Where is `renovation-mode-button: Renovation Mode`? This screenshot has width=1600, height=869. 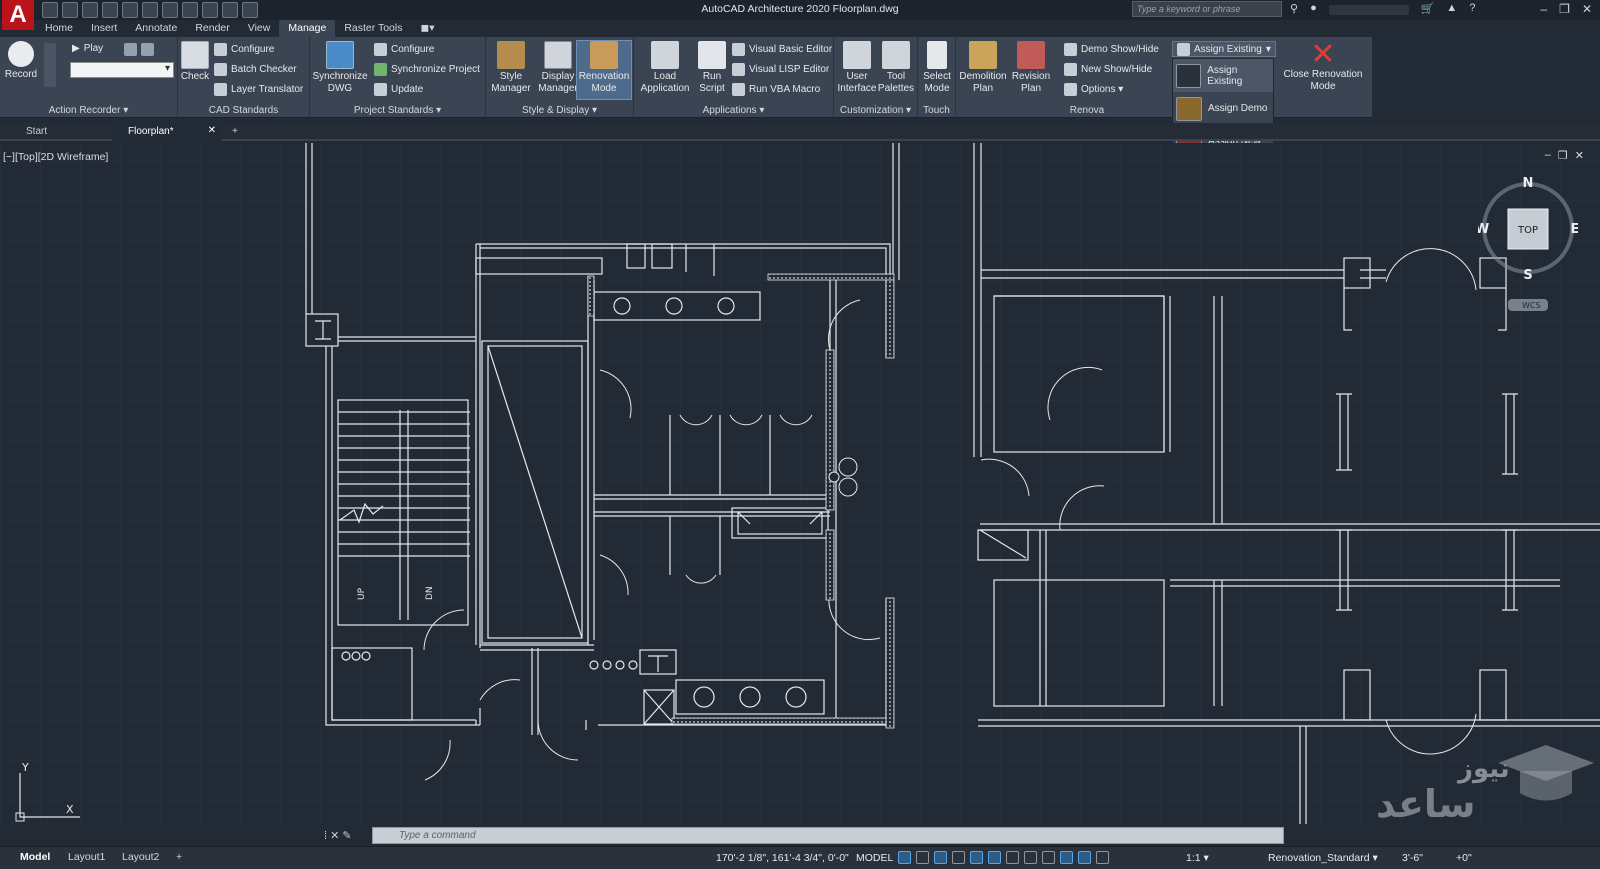 renovation-mode-button: Renovation Mode is located at coordinates (604, 70).